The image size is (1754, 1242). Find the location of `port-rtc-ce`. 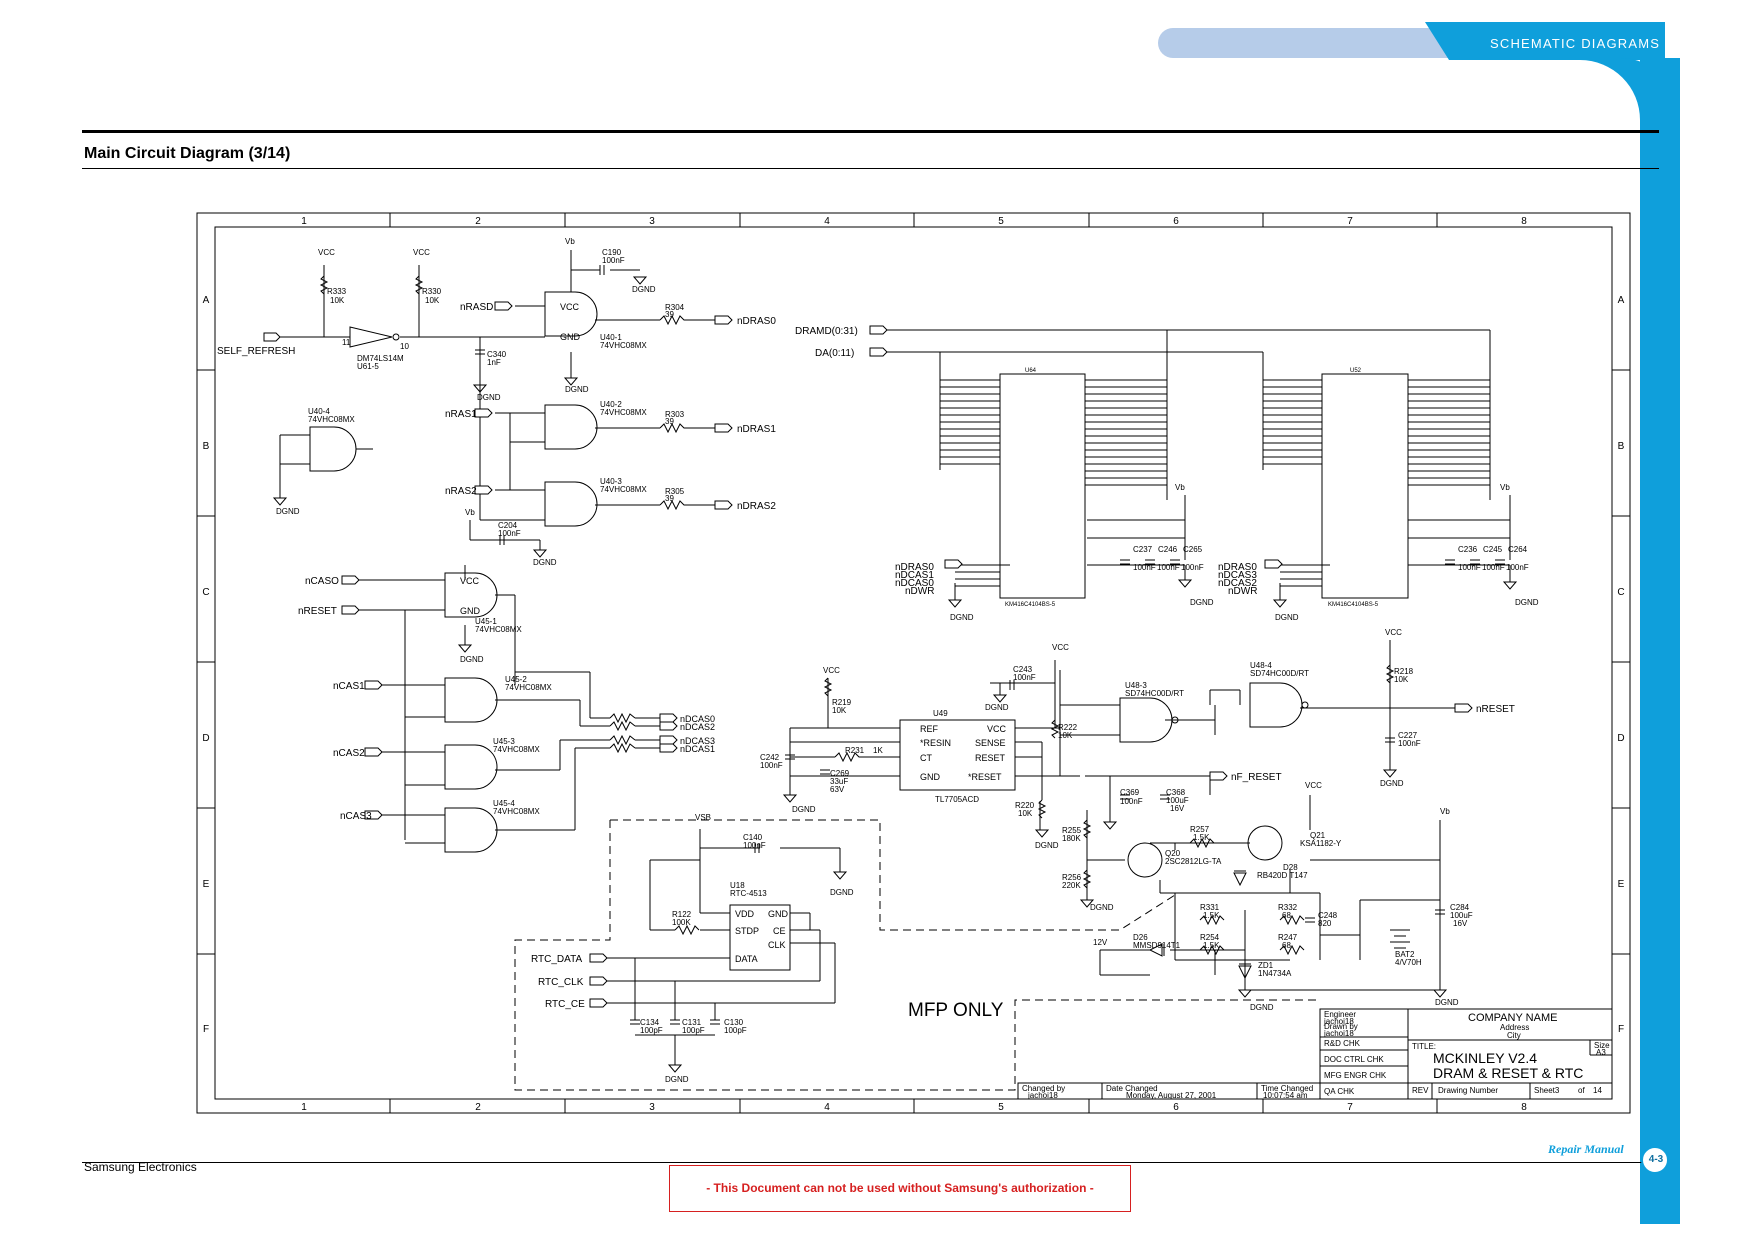

port-rtc-ce is located at coordinates (598, 1003).